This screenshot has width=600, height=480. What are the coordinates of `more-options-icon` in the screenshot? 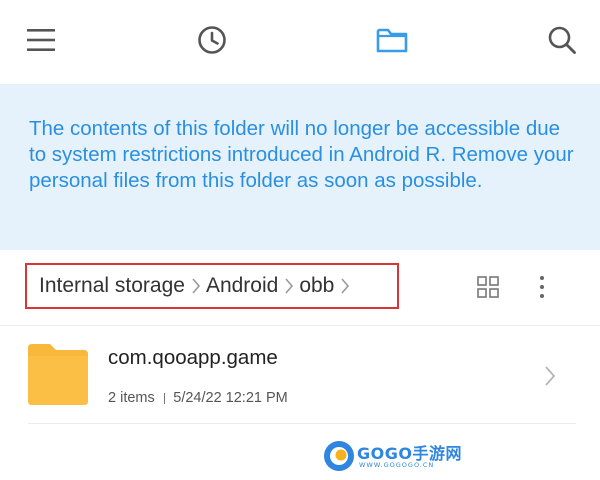 It's located at (542, 287).